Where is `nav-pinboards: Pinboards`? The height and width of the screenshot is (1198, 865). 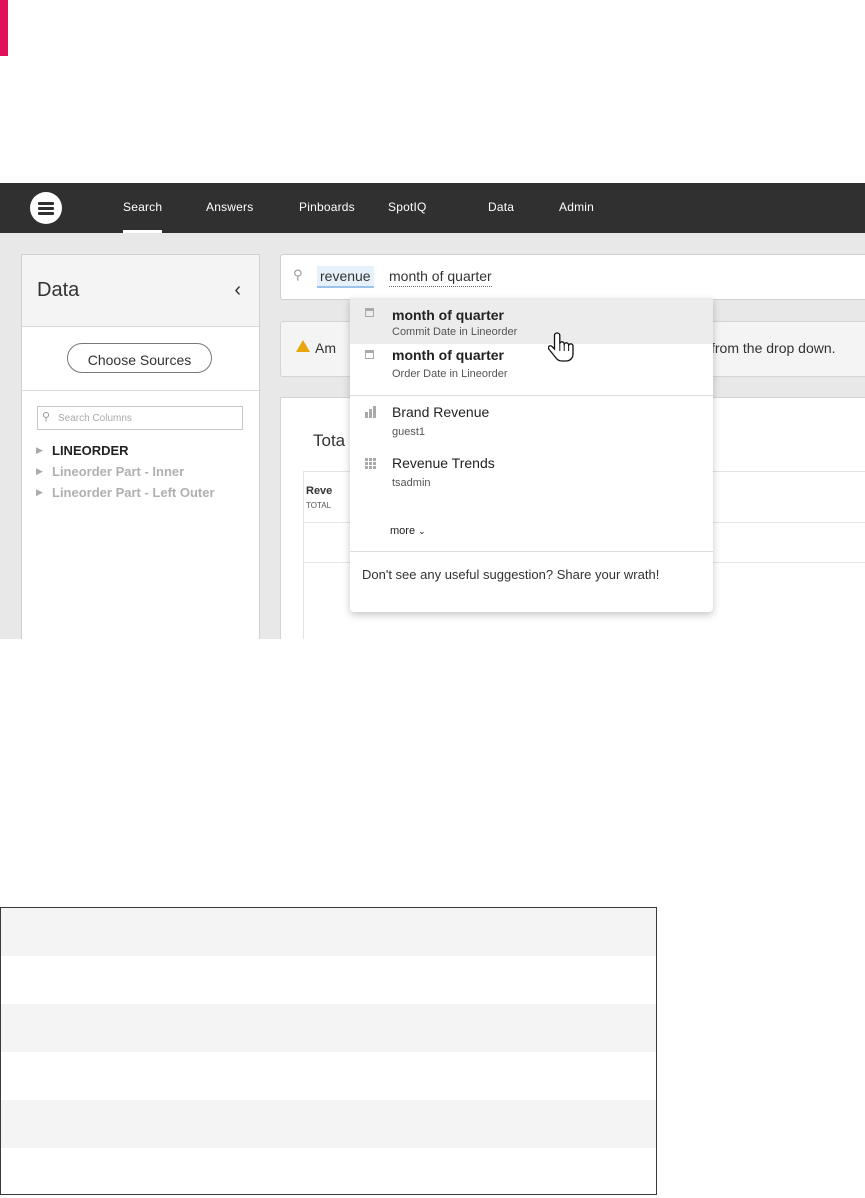 nav-pinboards: Pinboards is located at coordinates (327, 207).